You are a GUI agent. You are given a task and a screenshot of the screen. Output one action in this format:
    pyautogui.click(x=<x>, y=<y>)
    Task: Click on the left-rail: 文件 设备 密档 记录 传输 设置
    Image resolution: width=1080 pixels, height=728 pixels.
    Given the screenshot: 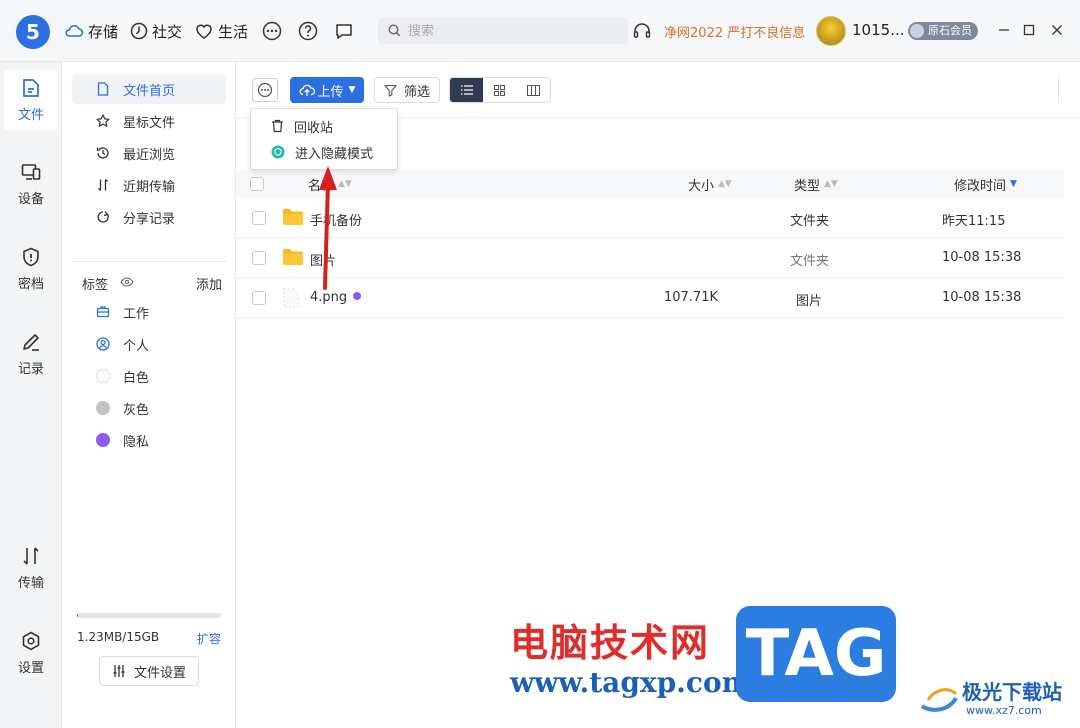 What is the action you would take?
    pyautogui.click(x=31, y=395)
    